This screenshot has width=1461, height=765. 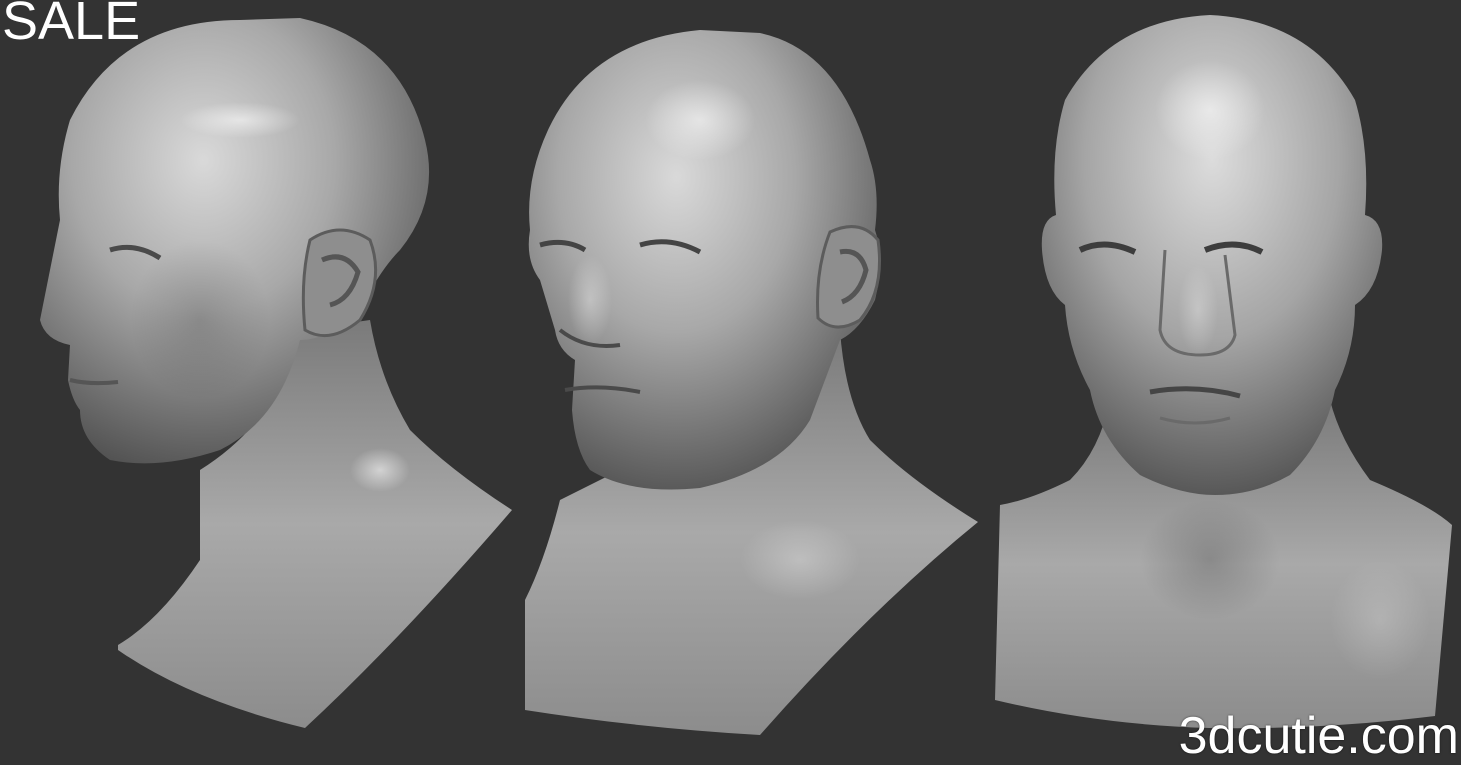 I want to click on sale-label: SALE, so click(x=71, y=25).